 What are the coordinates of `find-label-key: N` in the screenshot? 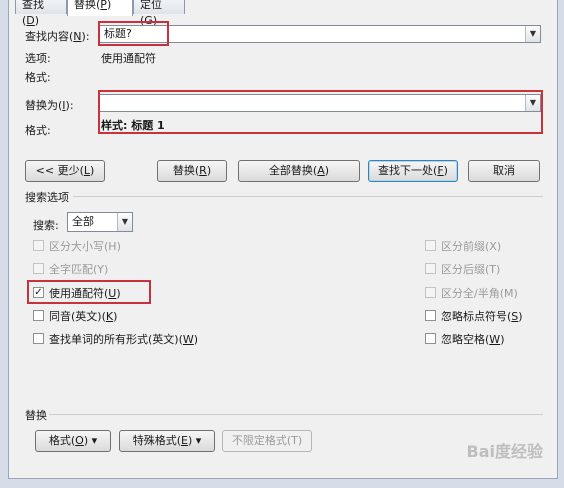 It's located at (77, 36).